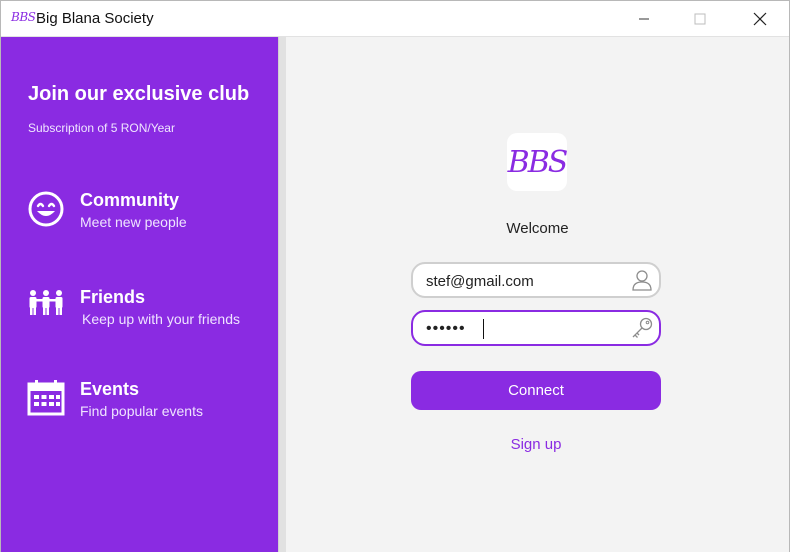 Image resolution: width=790 pixels, height=552 pixels. Describe the element at coordinates (282, 294) in the screenshot. I see `panel-divider` at that location.